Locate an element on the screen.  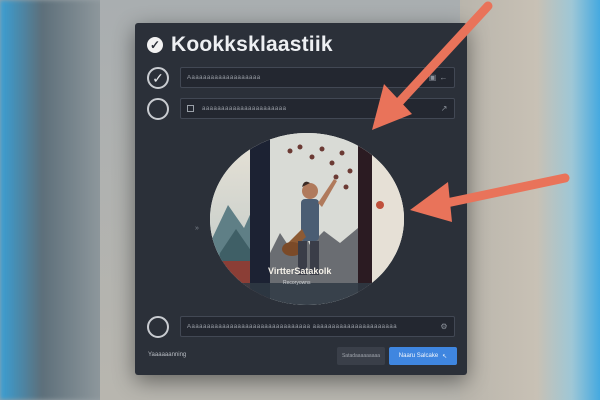
expand-icon: ↗ is located at coordinates (444, 108).